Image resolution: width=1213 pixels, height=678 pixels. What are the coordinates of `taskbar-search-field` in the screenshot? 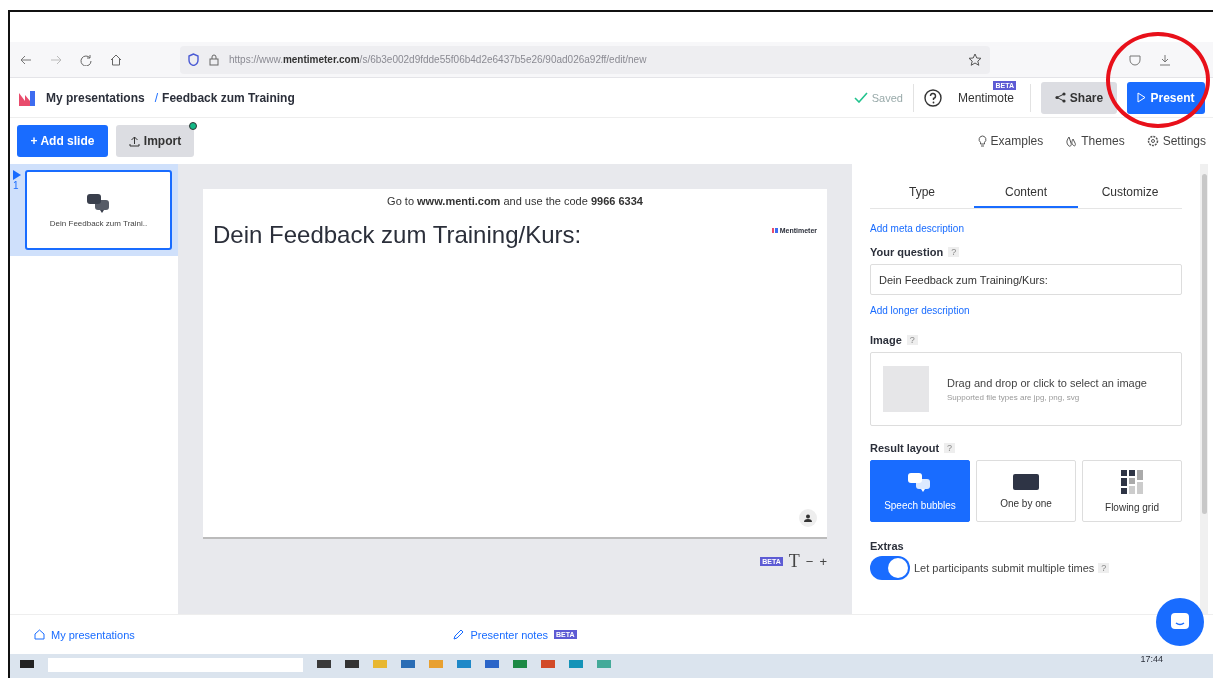 It's located at (175, 665).